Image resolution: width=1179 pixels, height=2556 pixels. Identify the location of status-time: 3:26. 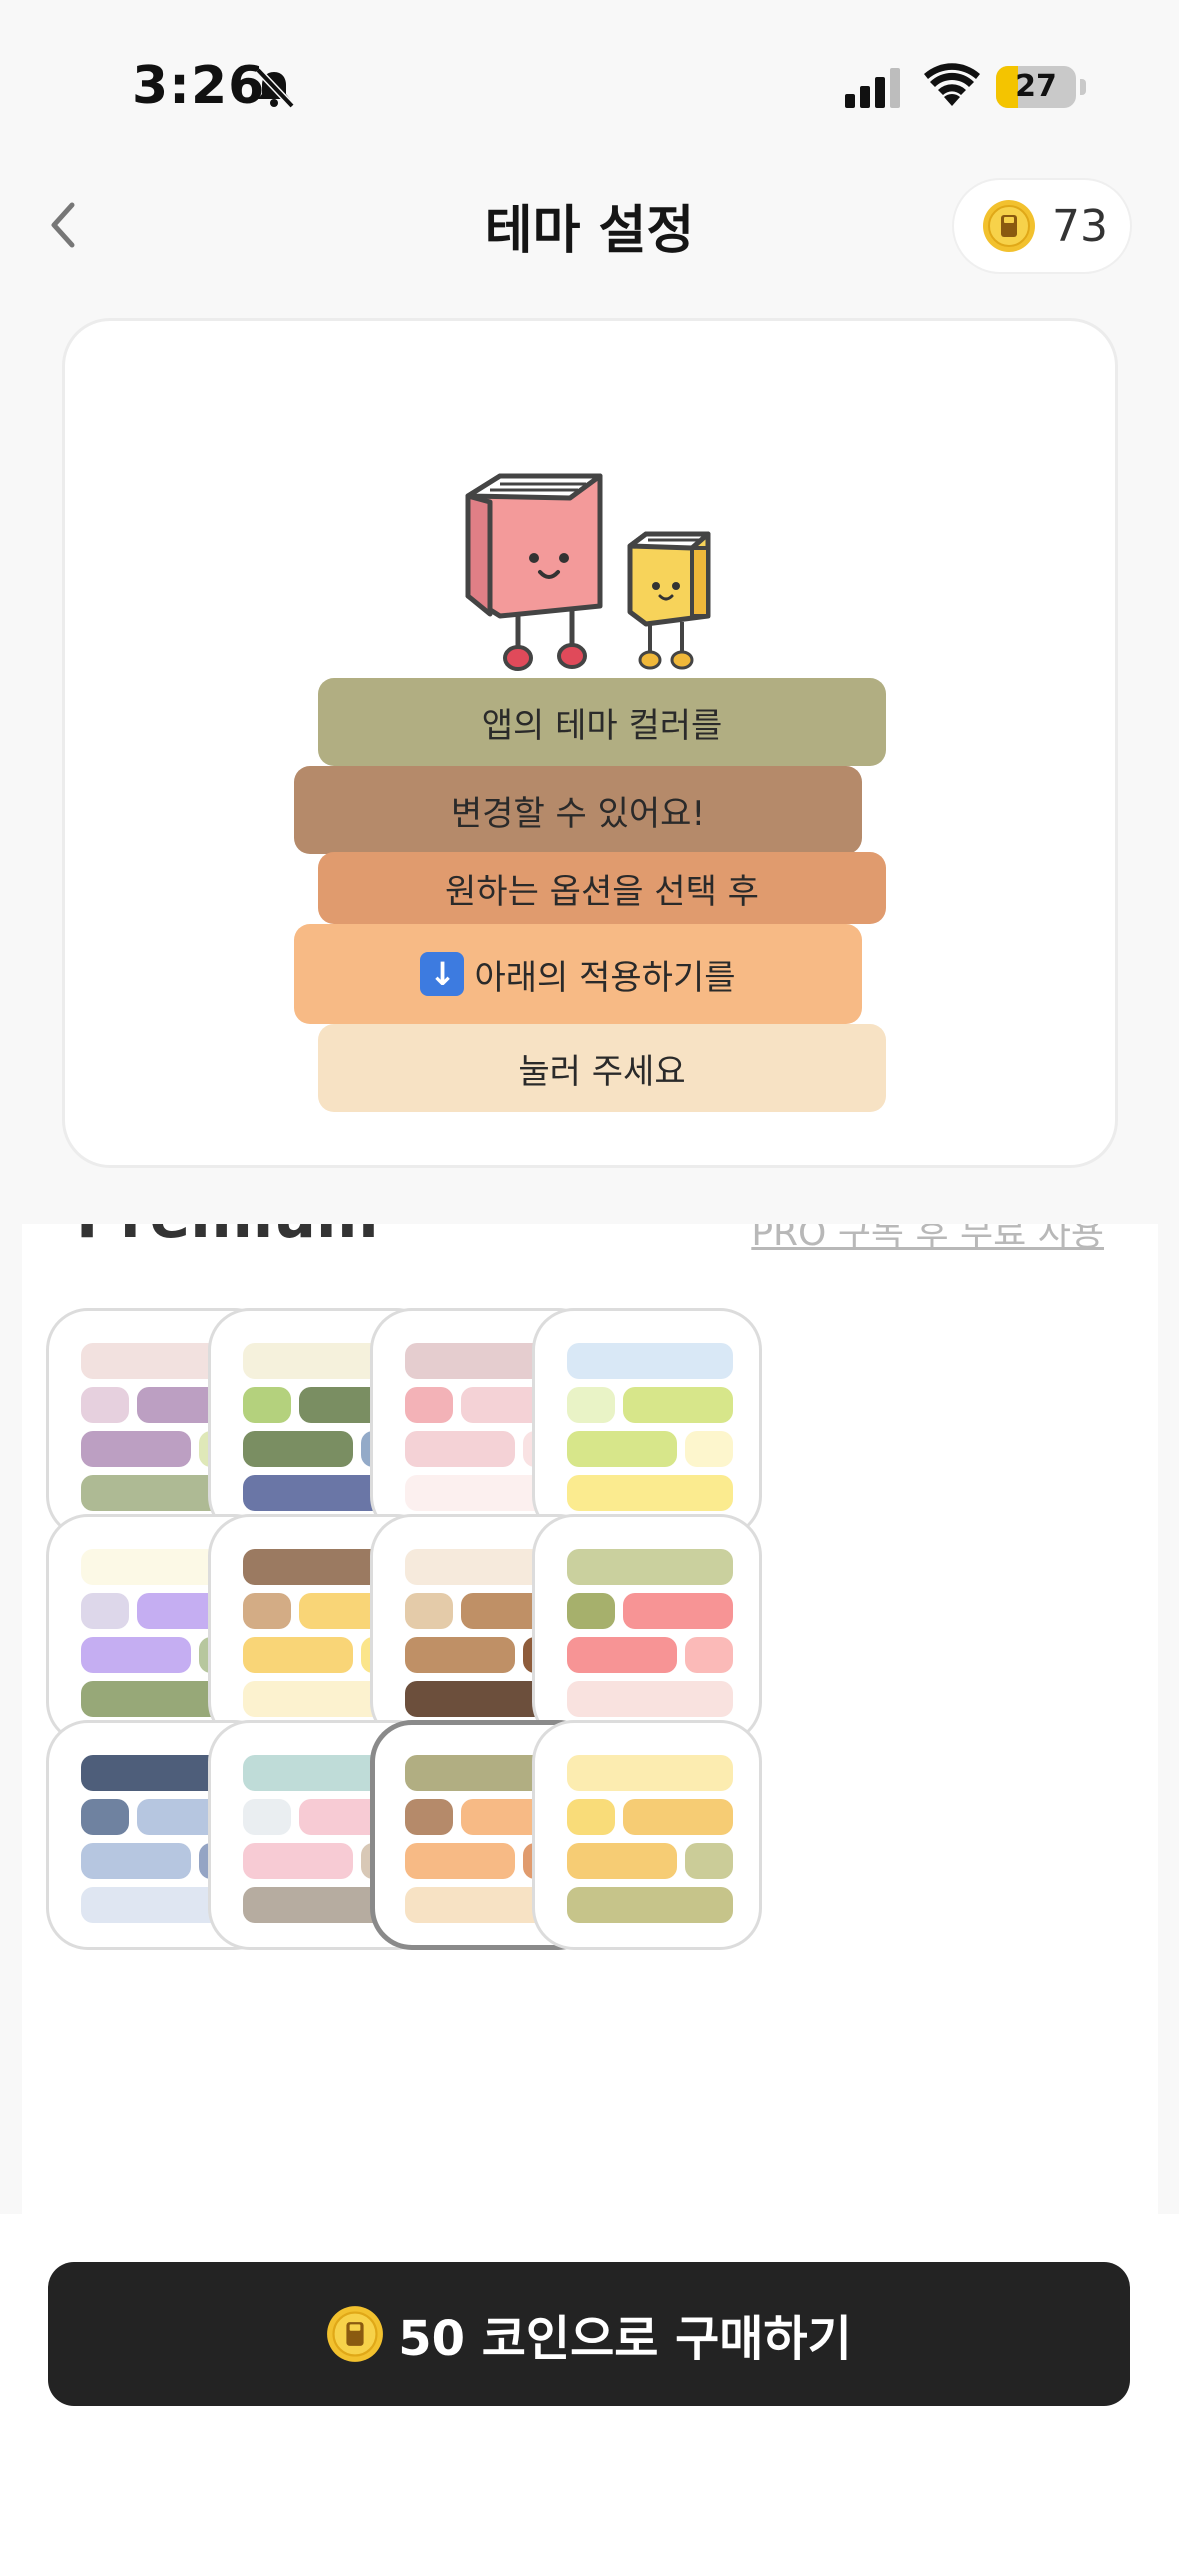
(199, 86).